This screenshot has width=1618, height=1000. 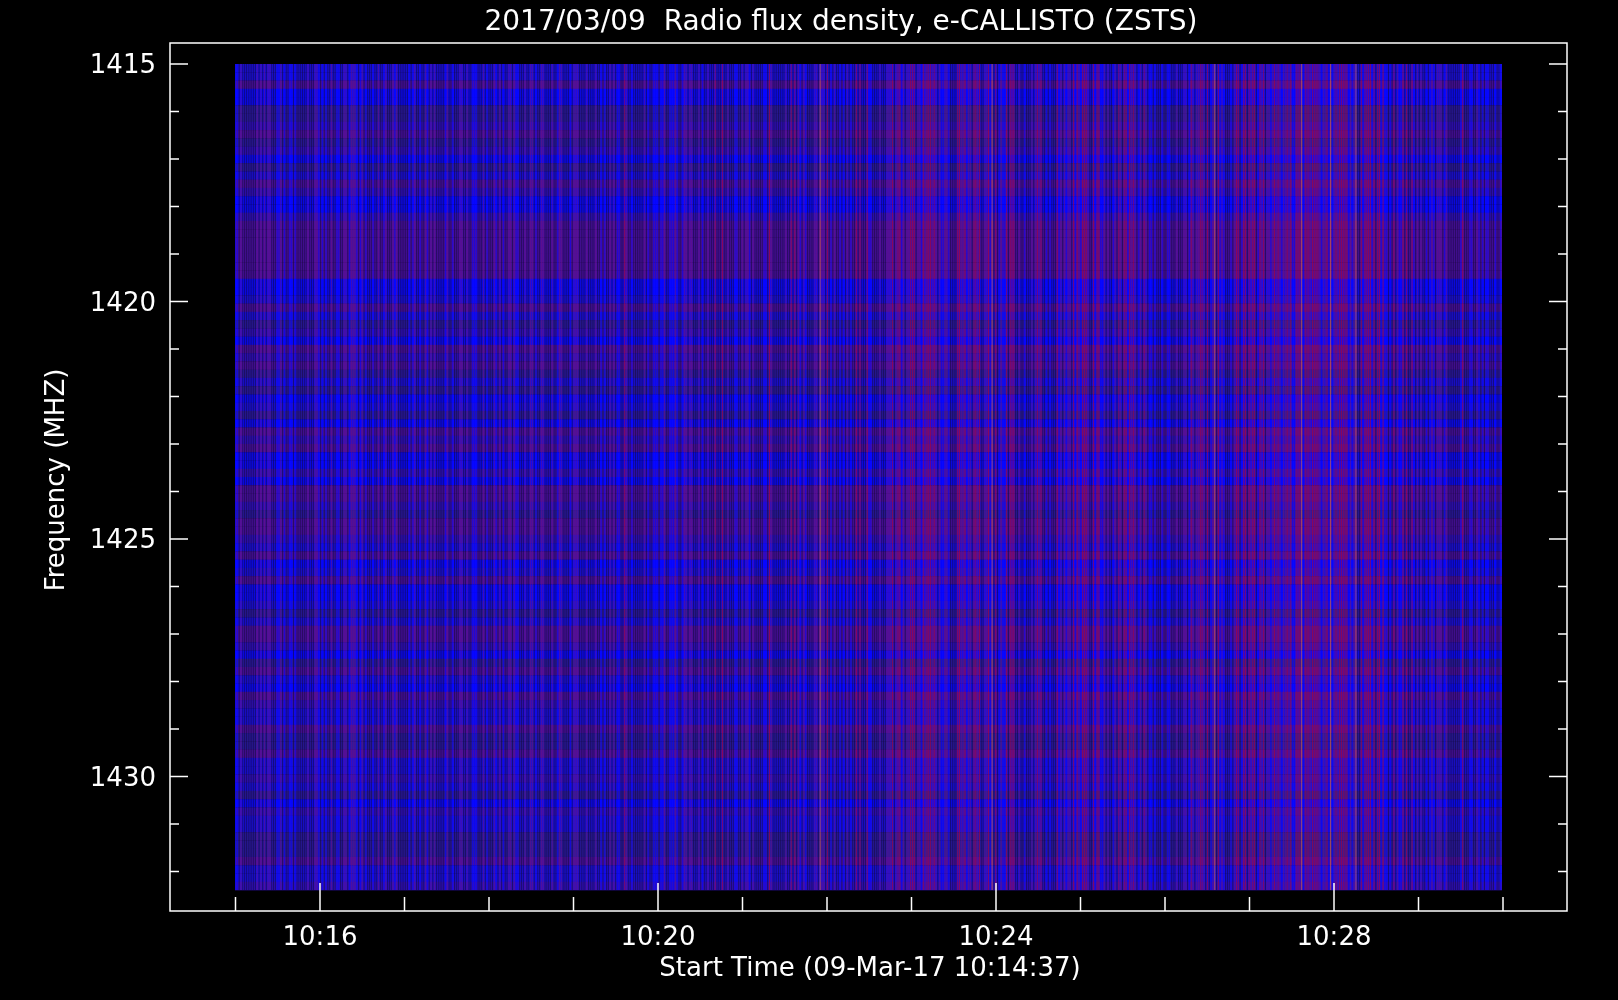 What do you see at coordinates (841, 20) in the screenshot?
I see `chart-title: 2017/03/09 Radio flux density, e-CALLISTO (ZSTS)` at bounding box center [841, 20].